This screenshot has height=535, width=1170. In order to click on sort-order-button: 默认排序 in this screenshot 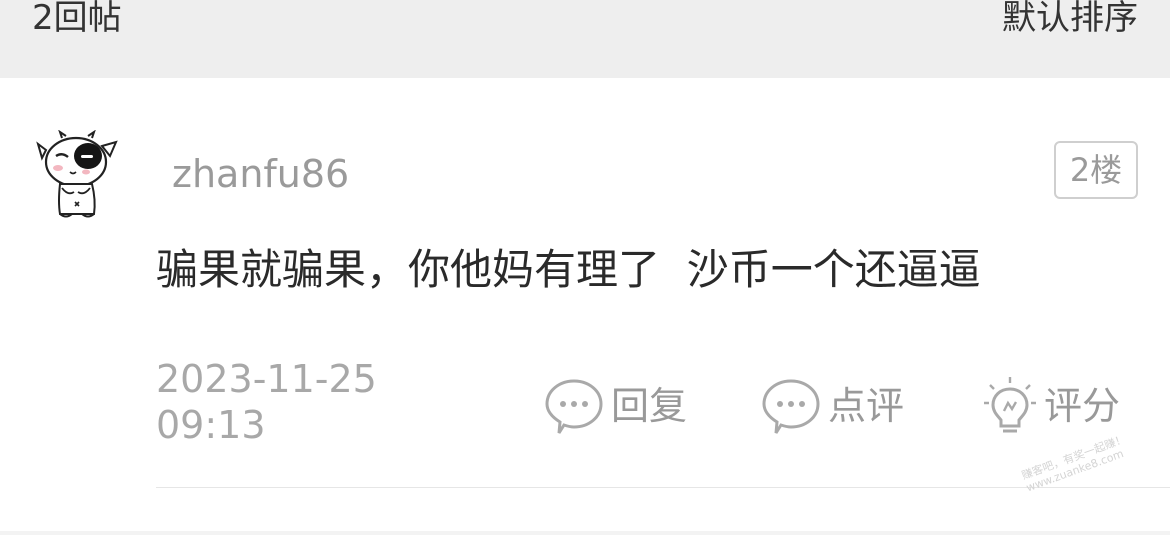, I will do `click(1070, 19)`.